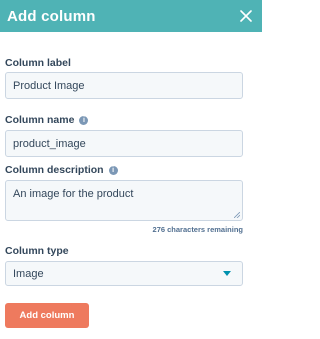  Describe the element at coordinates (37, 251) in the screenshot. I see `column-type-label: Column type` at that location.